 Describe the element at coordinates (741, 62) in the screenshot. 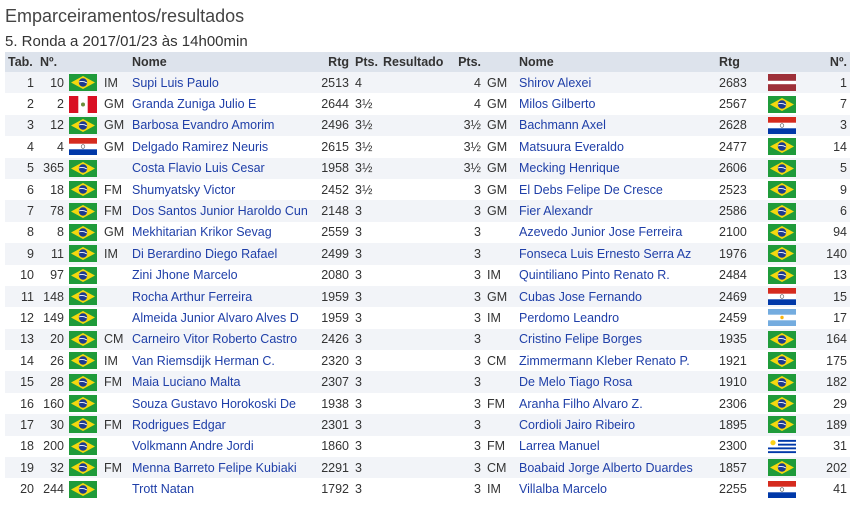

I see `col-rtg2: Rtg` at that location.